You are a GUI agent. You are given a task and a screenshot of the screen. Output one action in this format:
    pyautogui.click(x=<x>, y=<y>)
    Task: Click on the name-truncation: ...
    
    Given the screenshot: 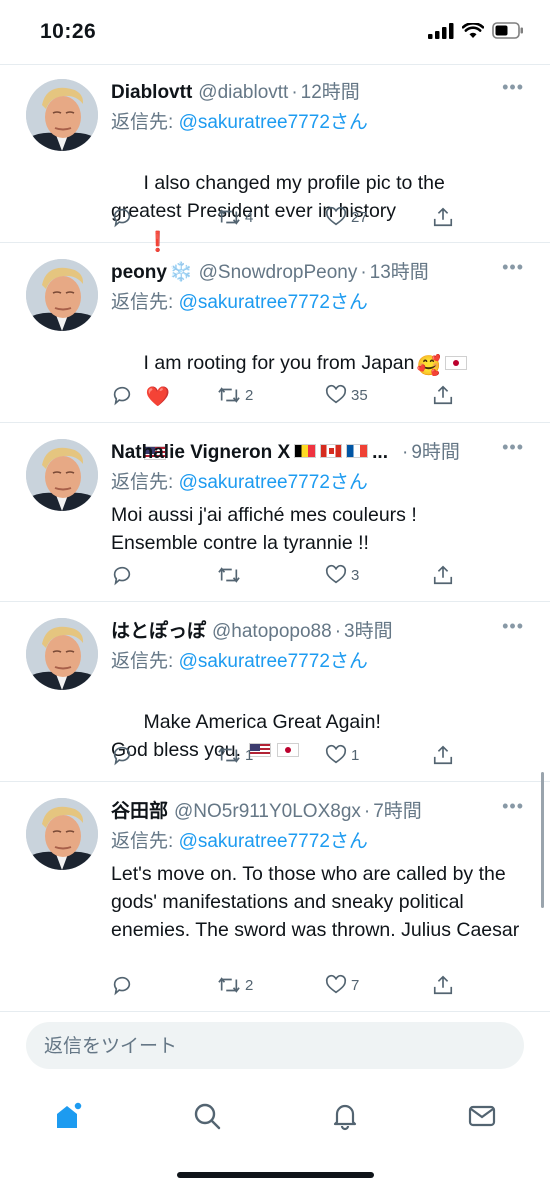 What is the action you would take?
    pyautogui.click(x=380, y=452)
    